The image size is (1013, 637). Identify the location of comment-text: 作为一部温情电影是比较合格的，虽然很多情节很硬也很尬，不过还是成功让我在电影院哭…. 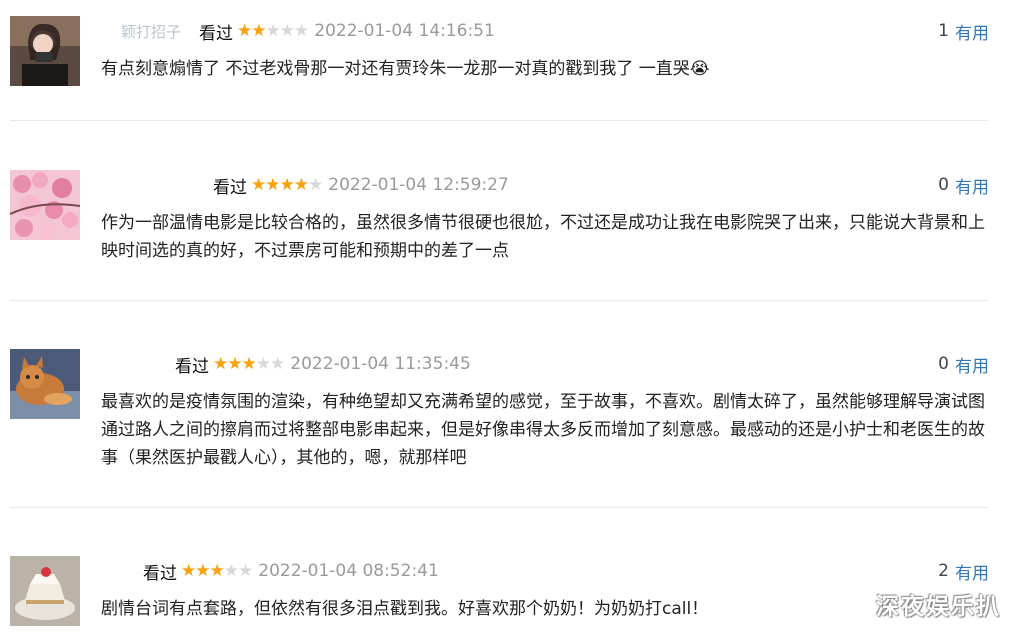
(543, 237).